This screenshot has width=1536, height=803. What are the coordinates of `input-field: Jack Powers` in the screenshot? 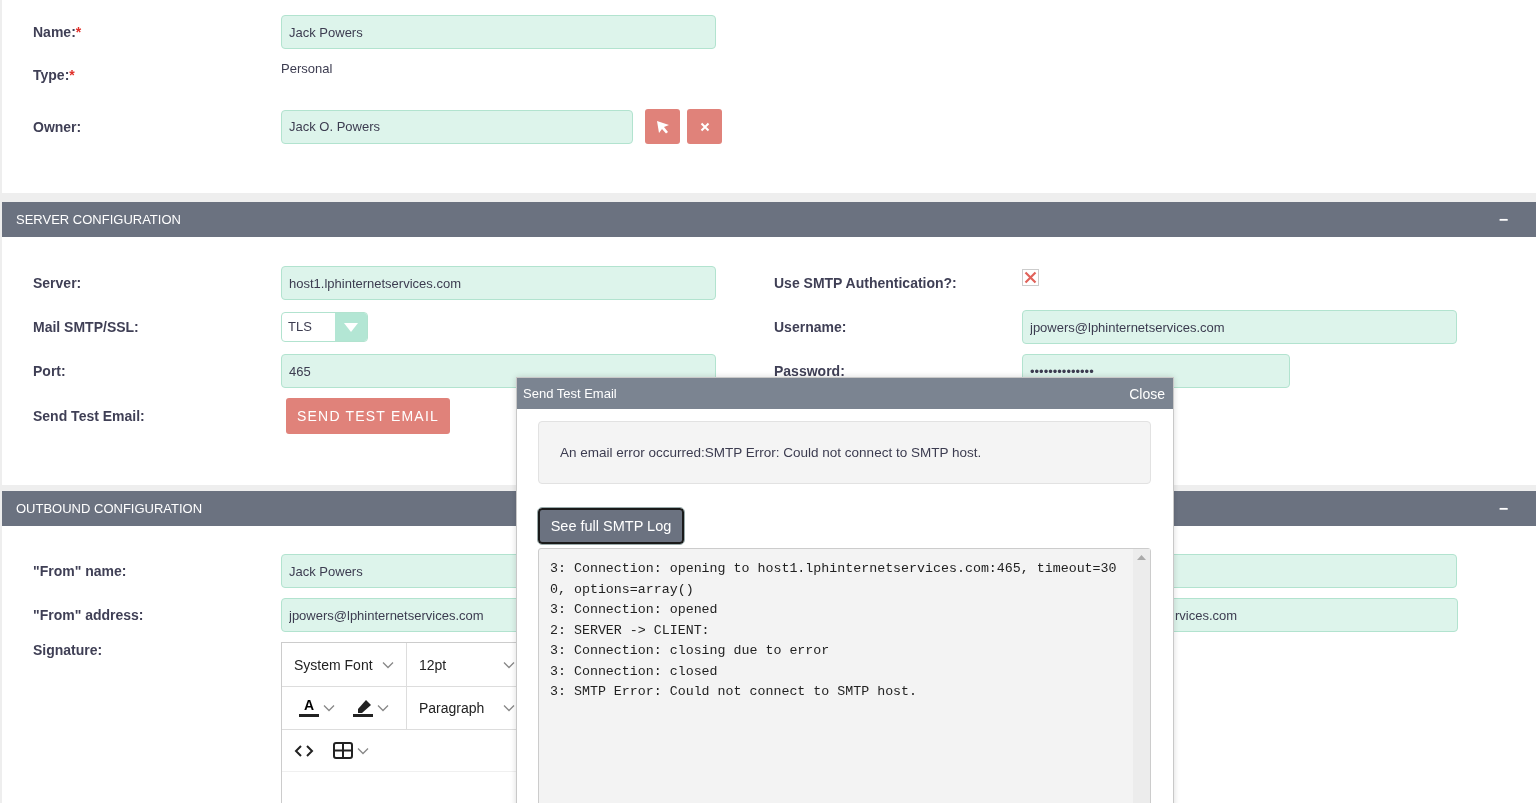 It's located at (498, 32).